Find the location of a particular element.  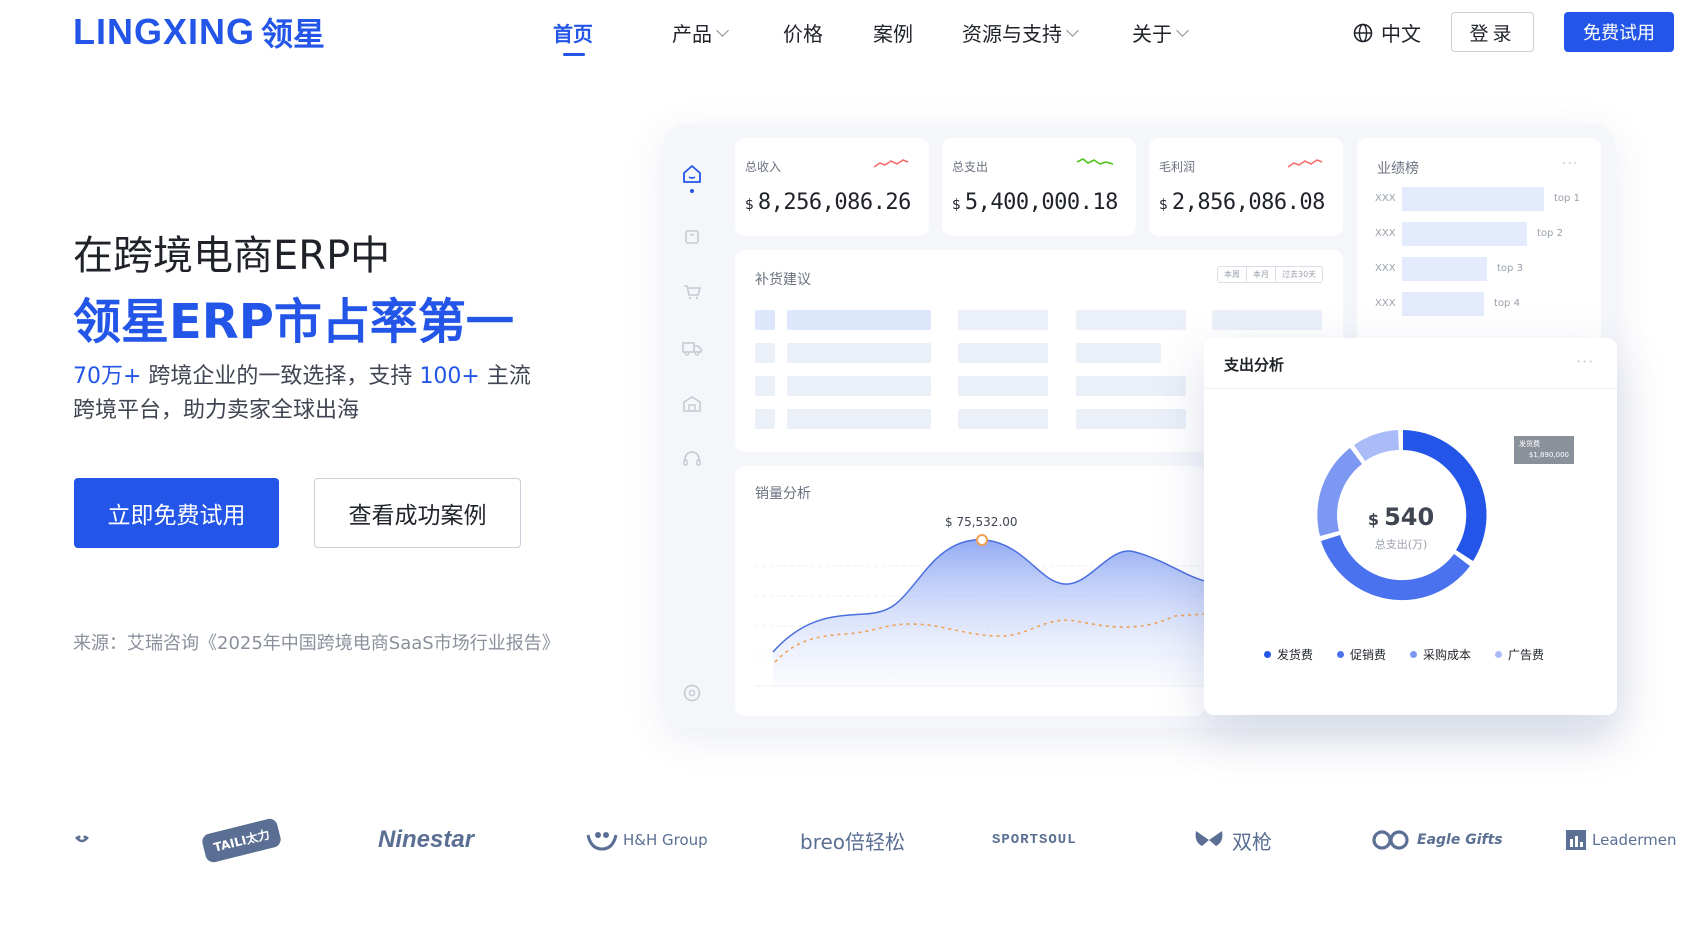

nav-products: 产品 is located at coordinates (700, 32).